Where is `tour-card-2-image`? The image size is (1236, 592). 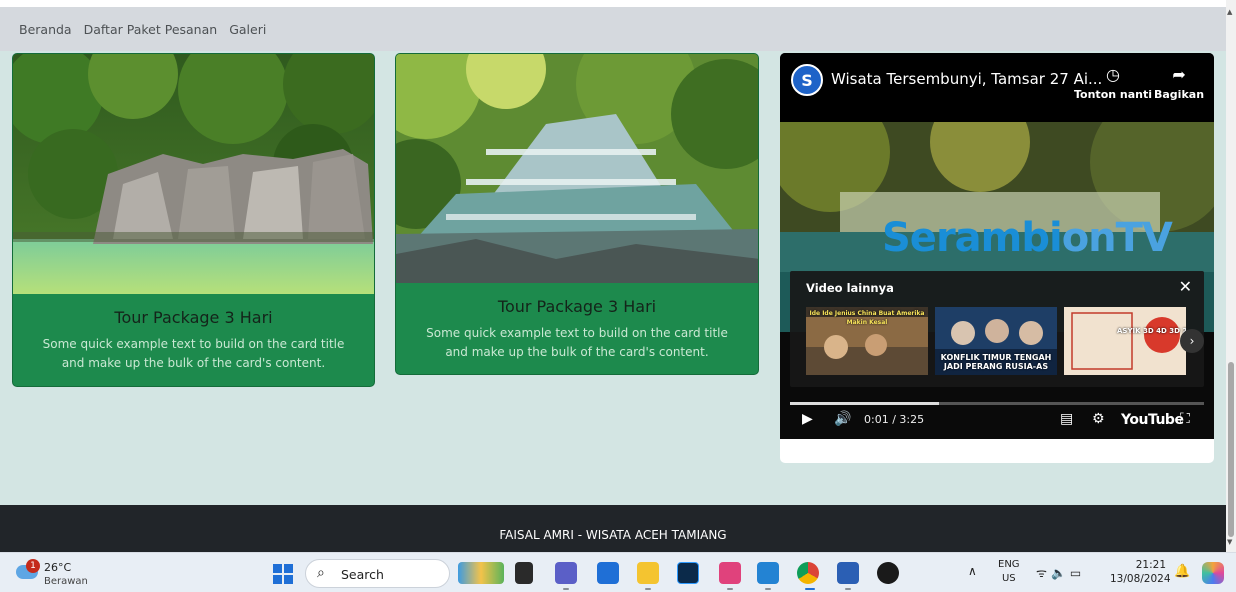 tour-card-2-image is located at coordinates (577, 168).